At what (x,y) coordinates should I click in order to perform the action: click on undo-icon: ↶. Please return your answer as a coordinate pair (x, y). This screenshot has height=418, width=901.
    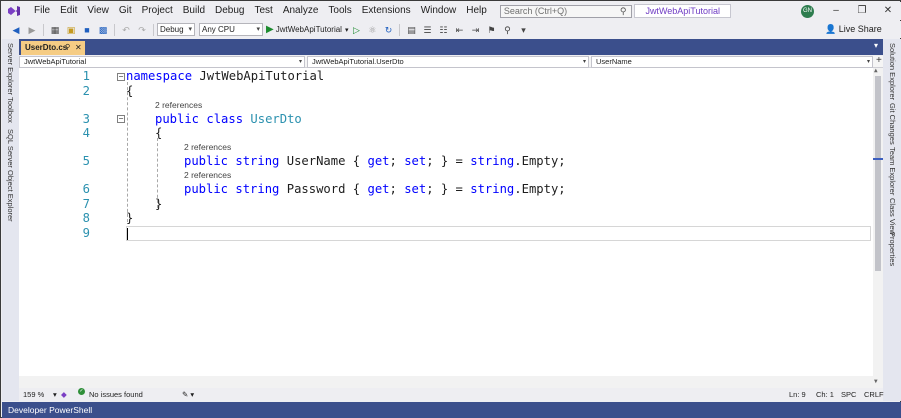
    Looking at the image, I should click on (126, 30).